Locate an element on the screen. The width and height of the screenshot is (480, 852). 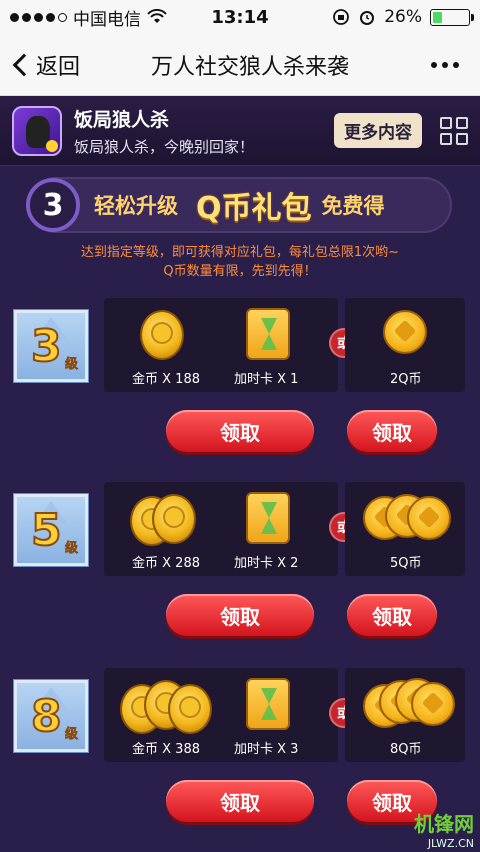
app-name: 饭局狼人杀 is located at coordinates (122, 119).